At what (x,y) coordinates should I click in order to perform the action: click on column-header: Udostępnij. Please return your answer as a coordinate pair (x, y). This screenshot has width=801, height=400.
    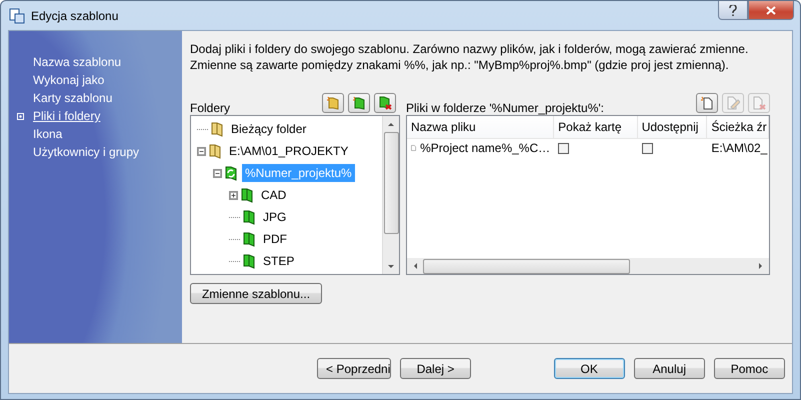
    Looking at the image, I should click on (673, 127).